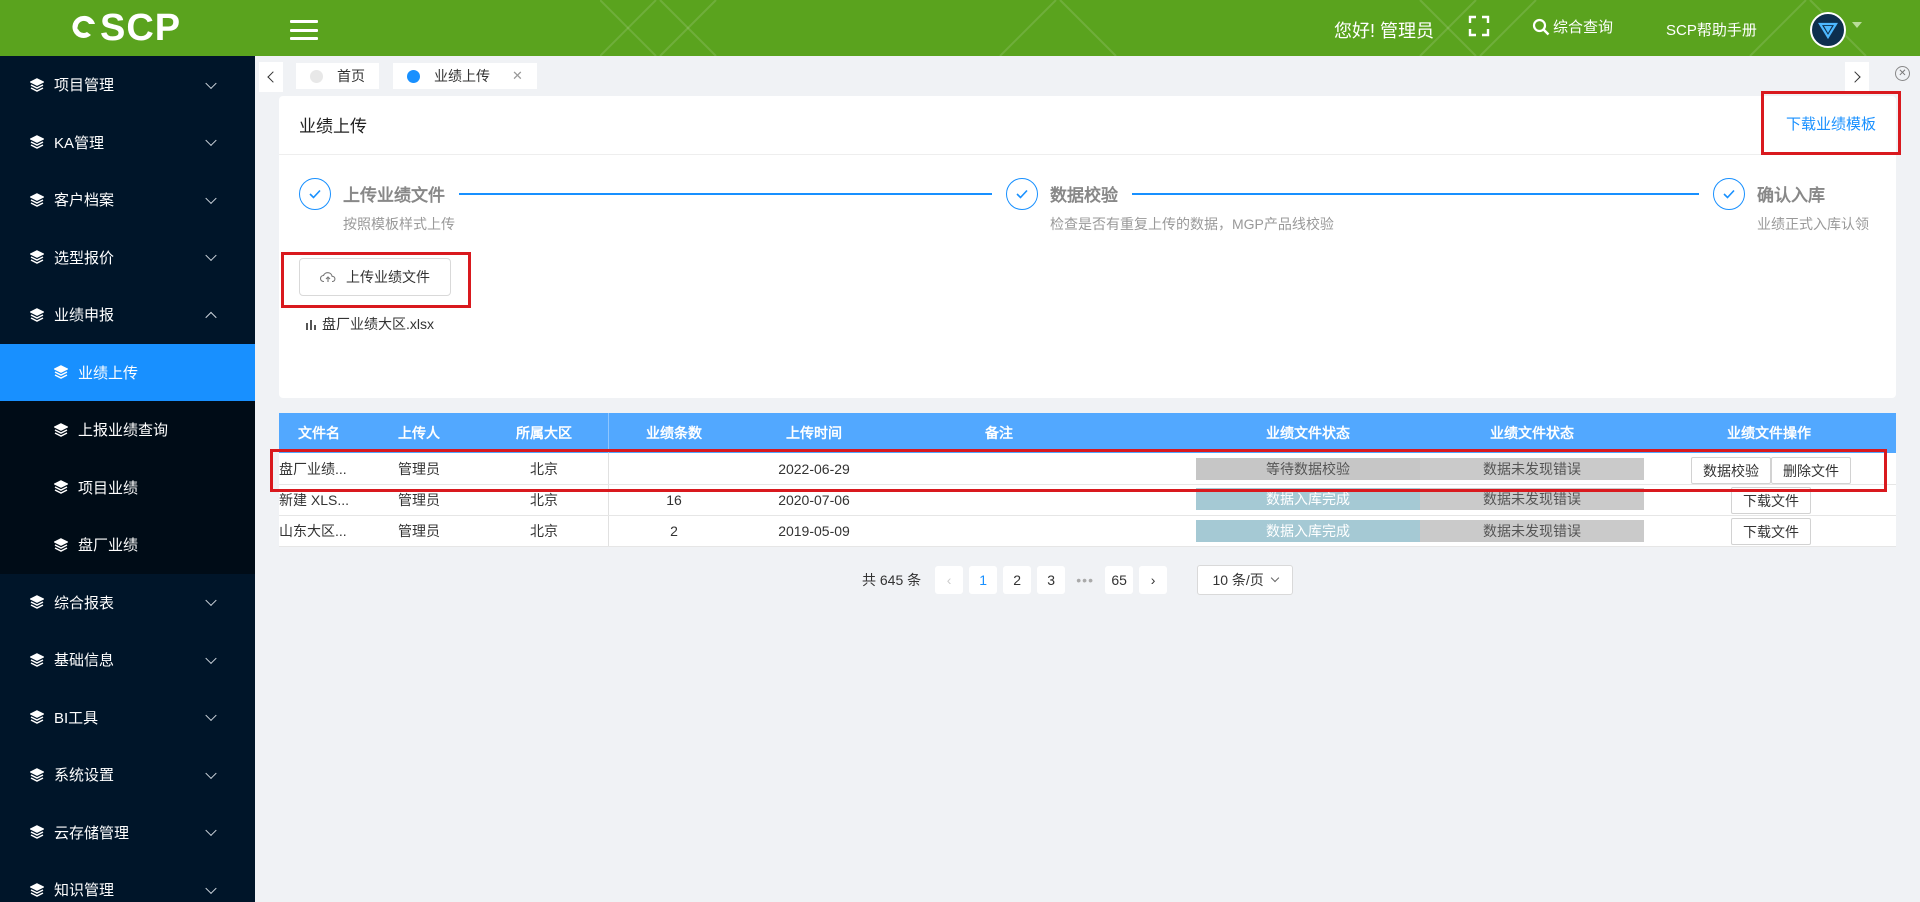 The width and height of the screenshot is (1920, 902). Describe the element at coordinates (127, 488) in the screenshot. I see `sidebar-item-project-performance: 项目业绩` at that location.